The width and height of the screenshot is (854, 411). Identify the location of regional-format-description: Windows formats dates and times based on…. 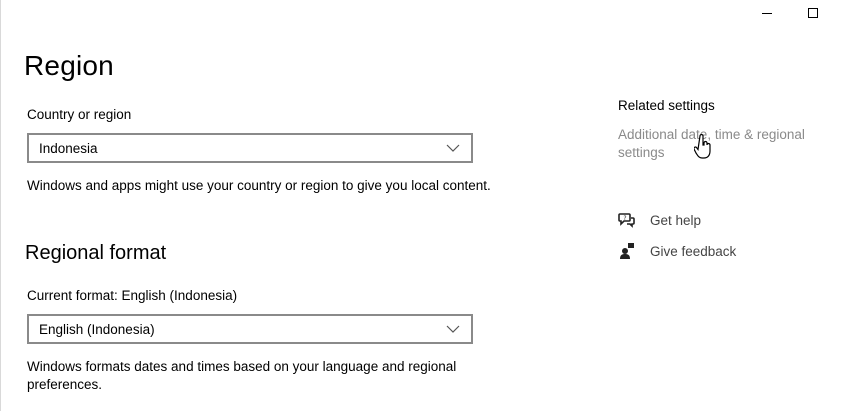
(242, 375).